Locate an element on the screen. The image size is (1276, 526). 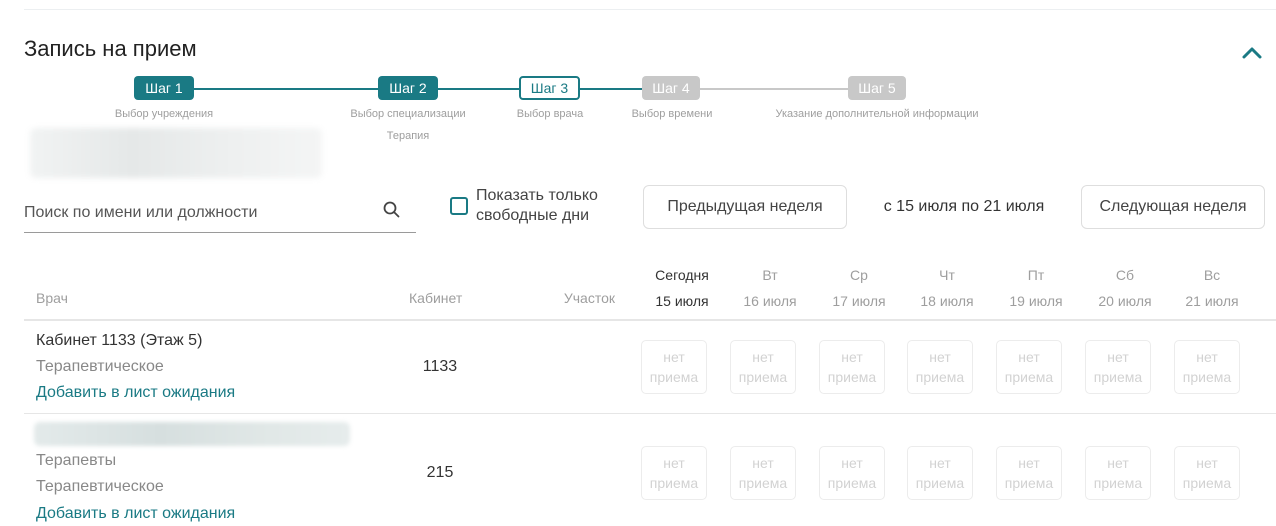
step-1-caption: Выбор учреждения is located at coordinates (164, 114).